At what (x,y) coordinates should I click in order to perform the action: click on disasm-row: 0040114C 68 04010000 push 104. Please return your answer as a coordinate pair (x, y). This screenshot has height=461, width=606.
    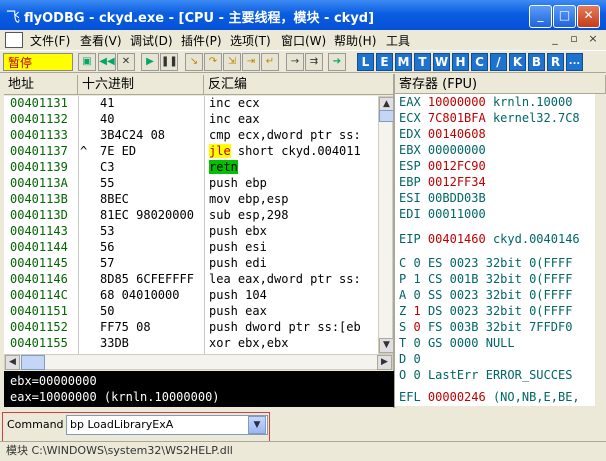
    Looking at the image, I should click on (191, 296).